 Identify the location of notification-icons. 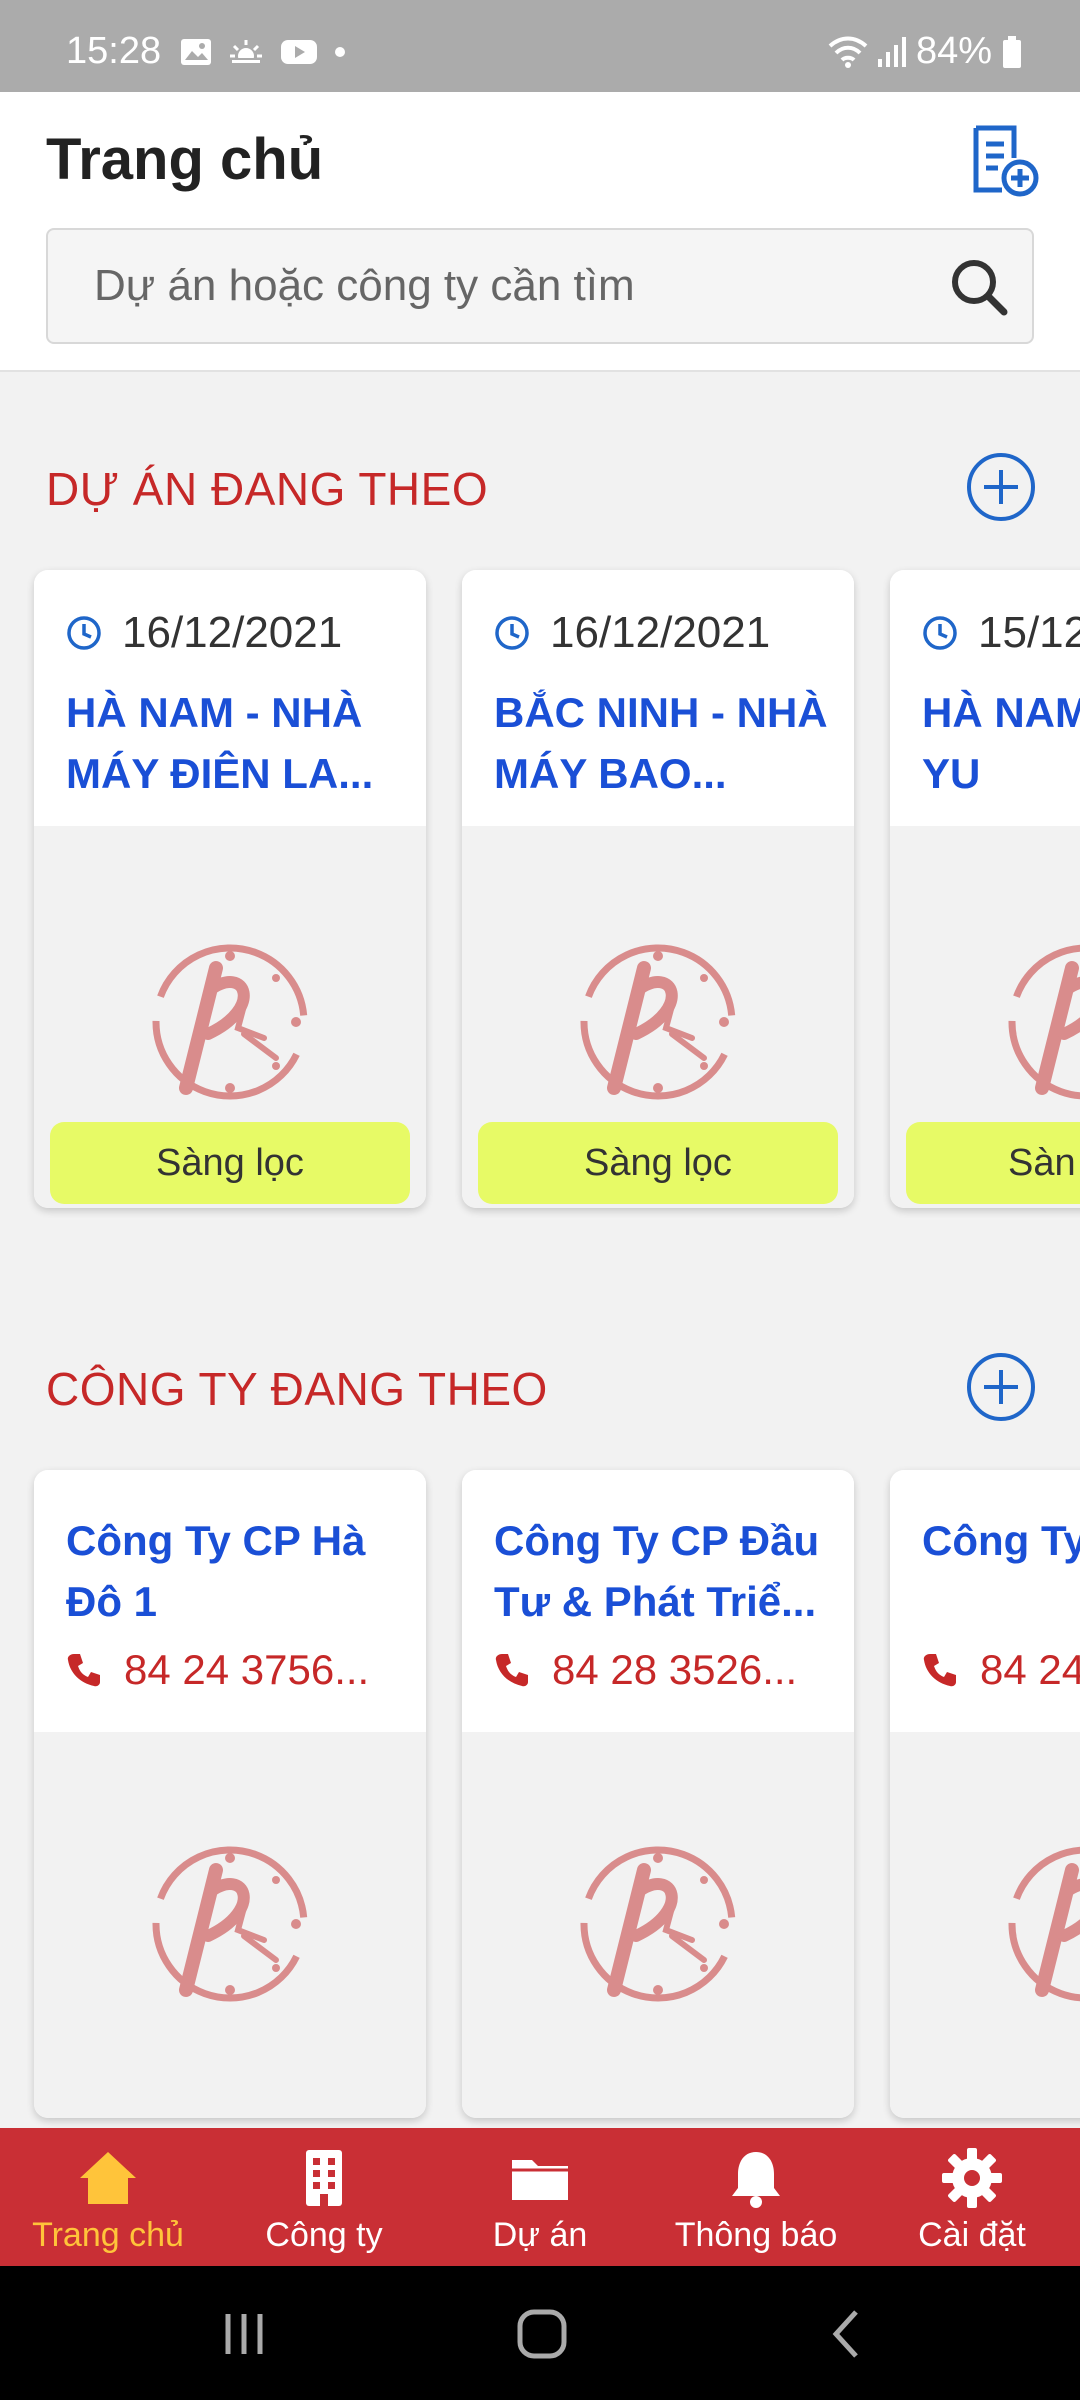
(263, 52).